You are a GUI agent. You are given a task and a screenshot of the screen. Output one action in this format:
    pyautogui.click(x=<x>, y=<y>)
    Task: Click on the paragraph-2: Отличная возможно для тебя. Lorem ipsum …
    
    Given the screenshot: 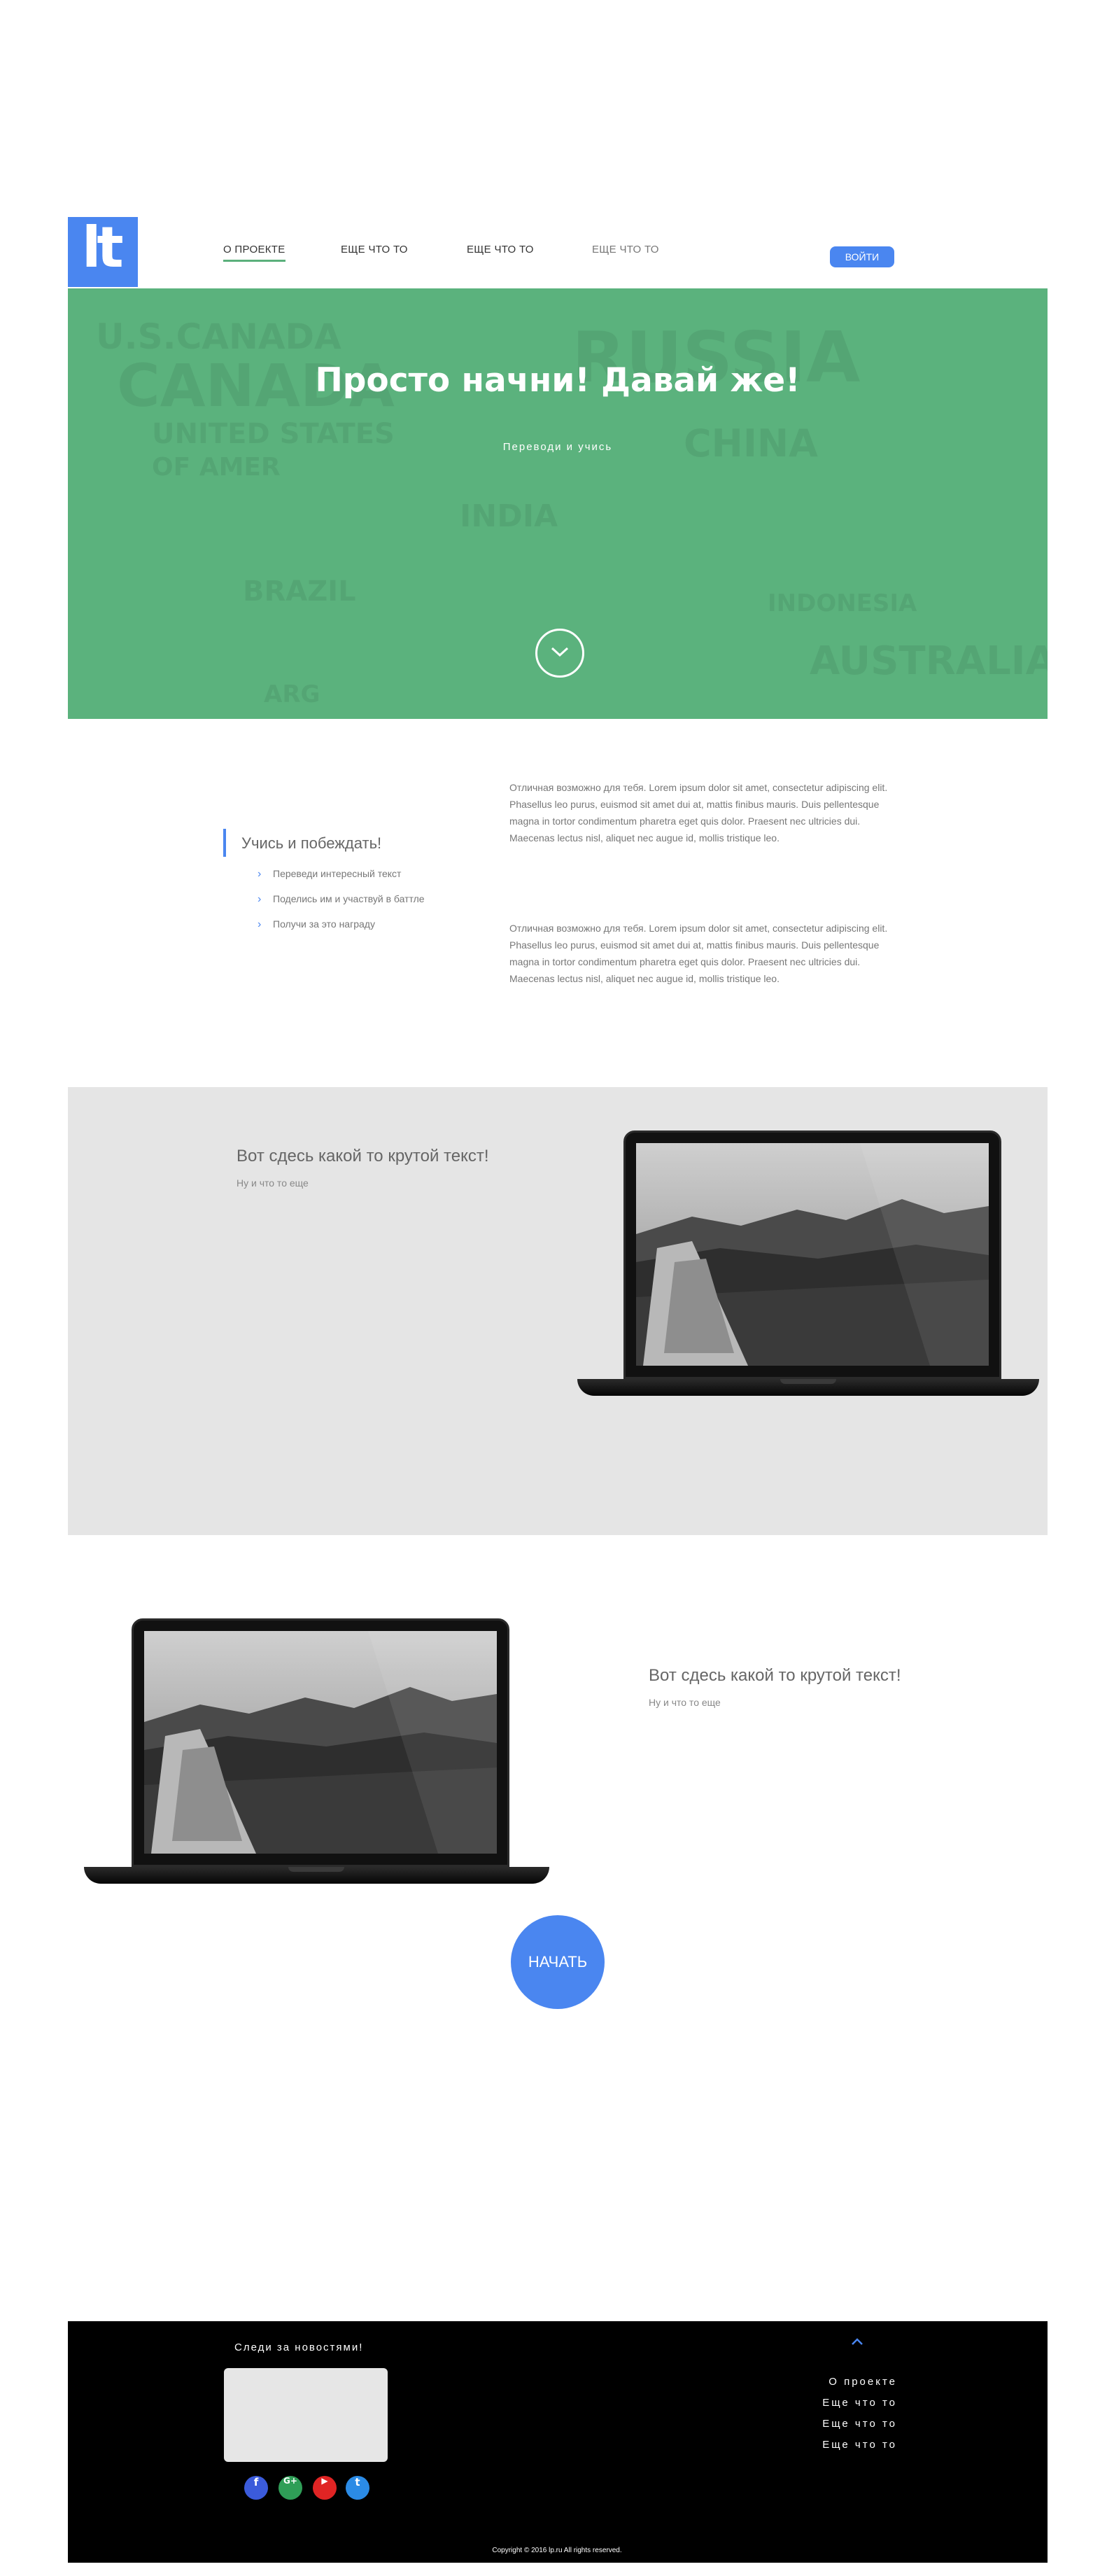 What is the action you would take?
    pyautogui.click(x=698, y=953)
    